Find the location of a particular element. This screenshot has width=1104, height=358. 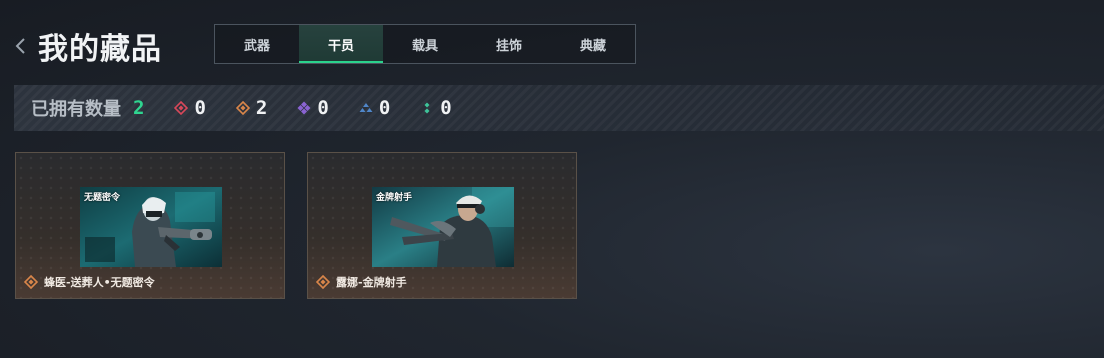

green-dots-icon is located at coordinates (427, 108).